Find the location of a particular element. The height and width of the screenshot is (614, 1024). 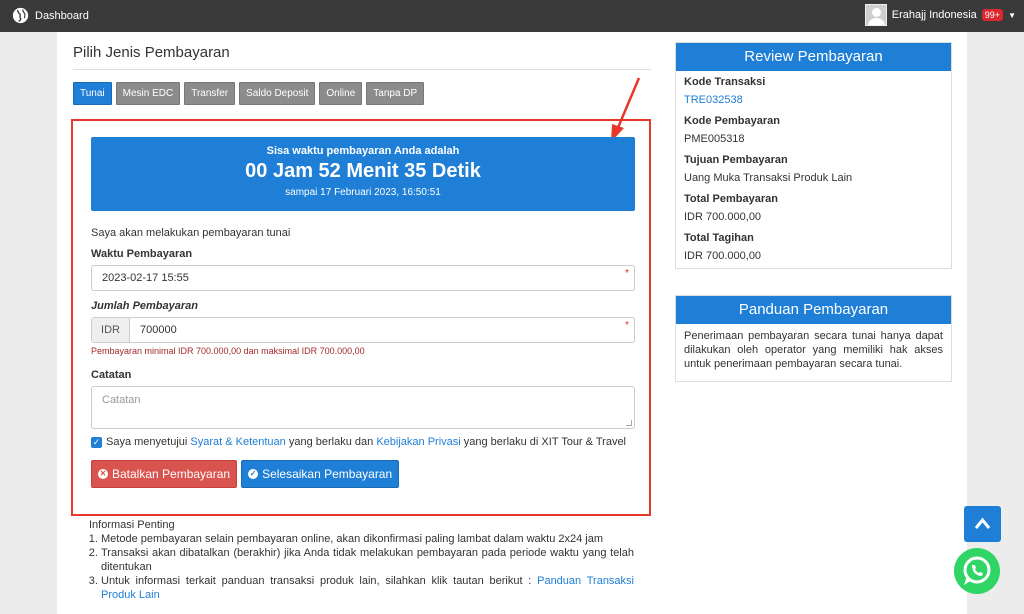

chevron-down-icon: ▼ is located at coordinates (1012, 15).